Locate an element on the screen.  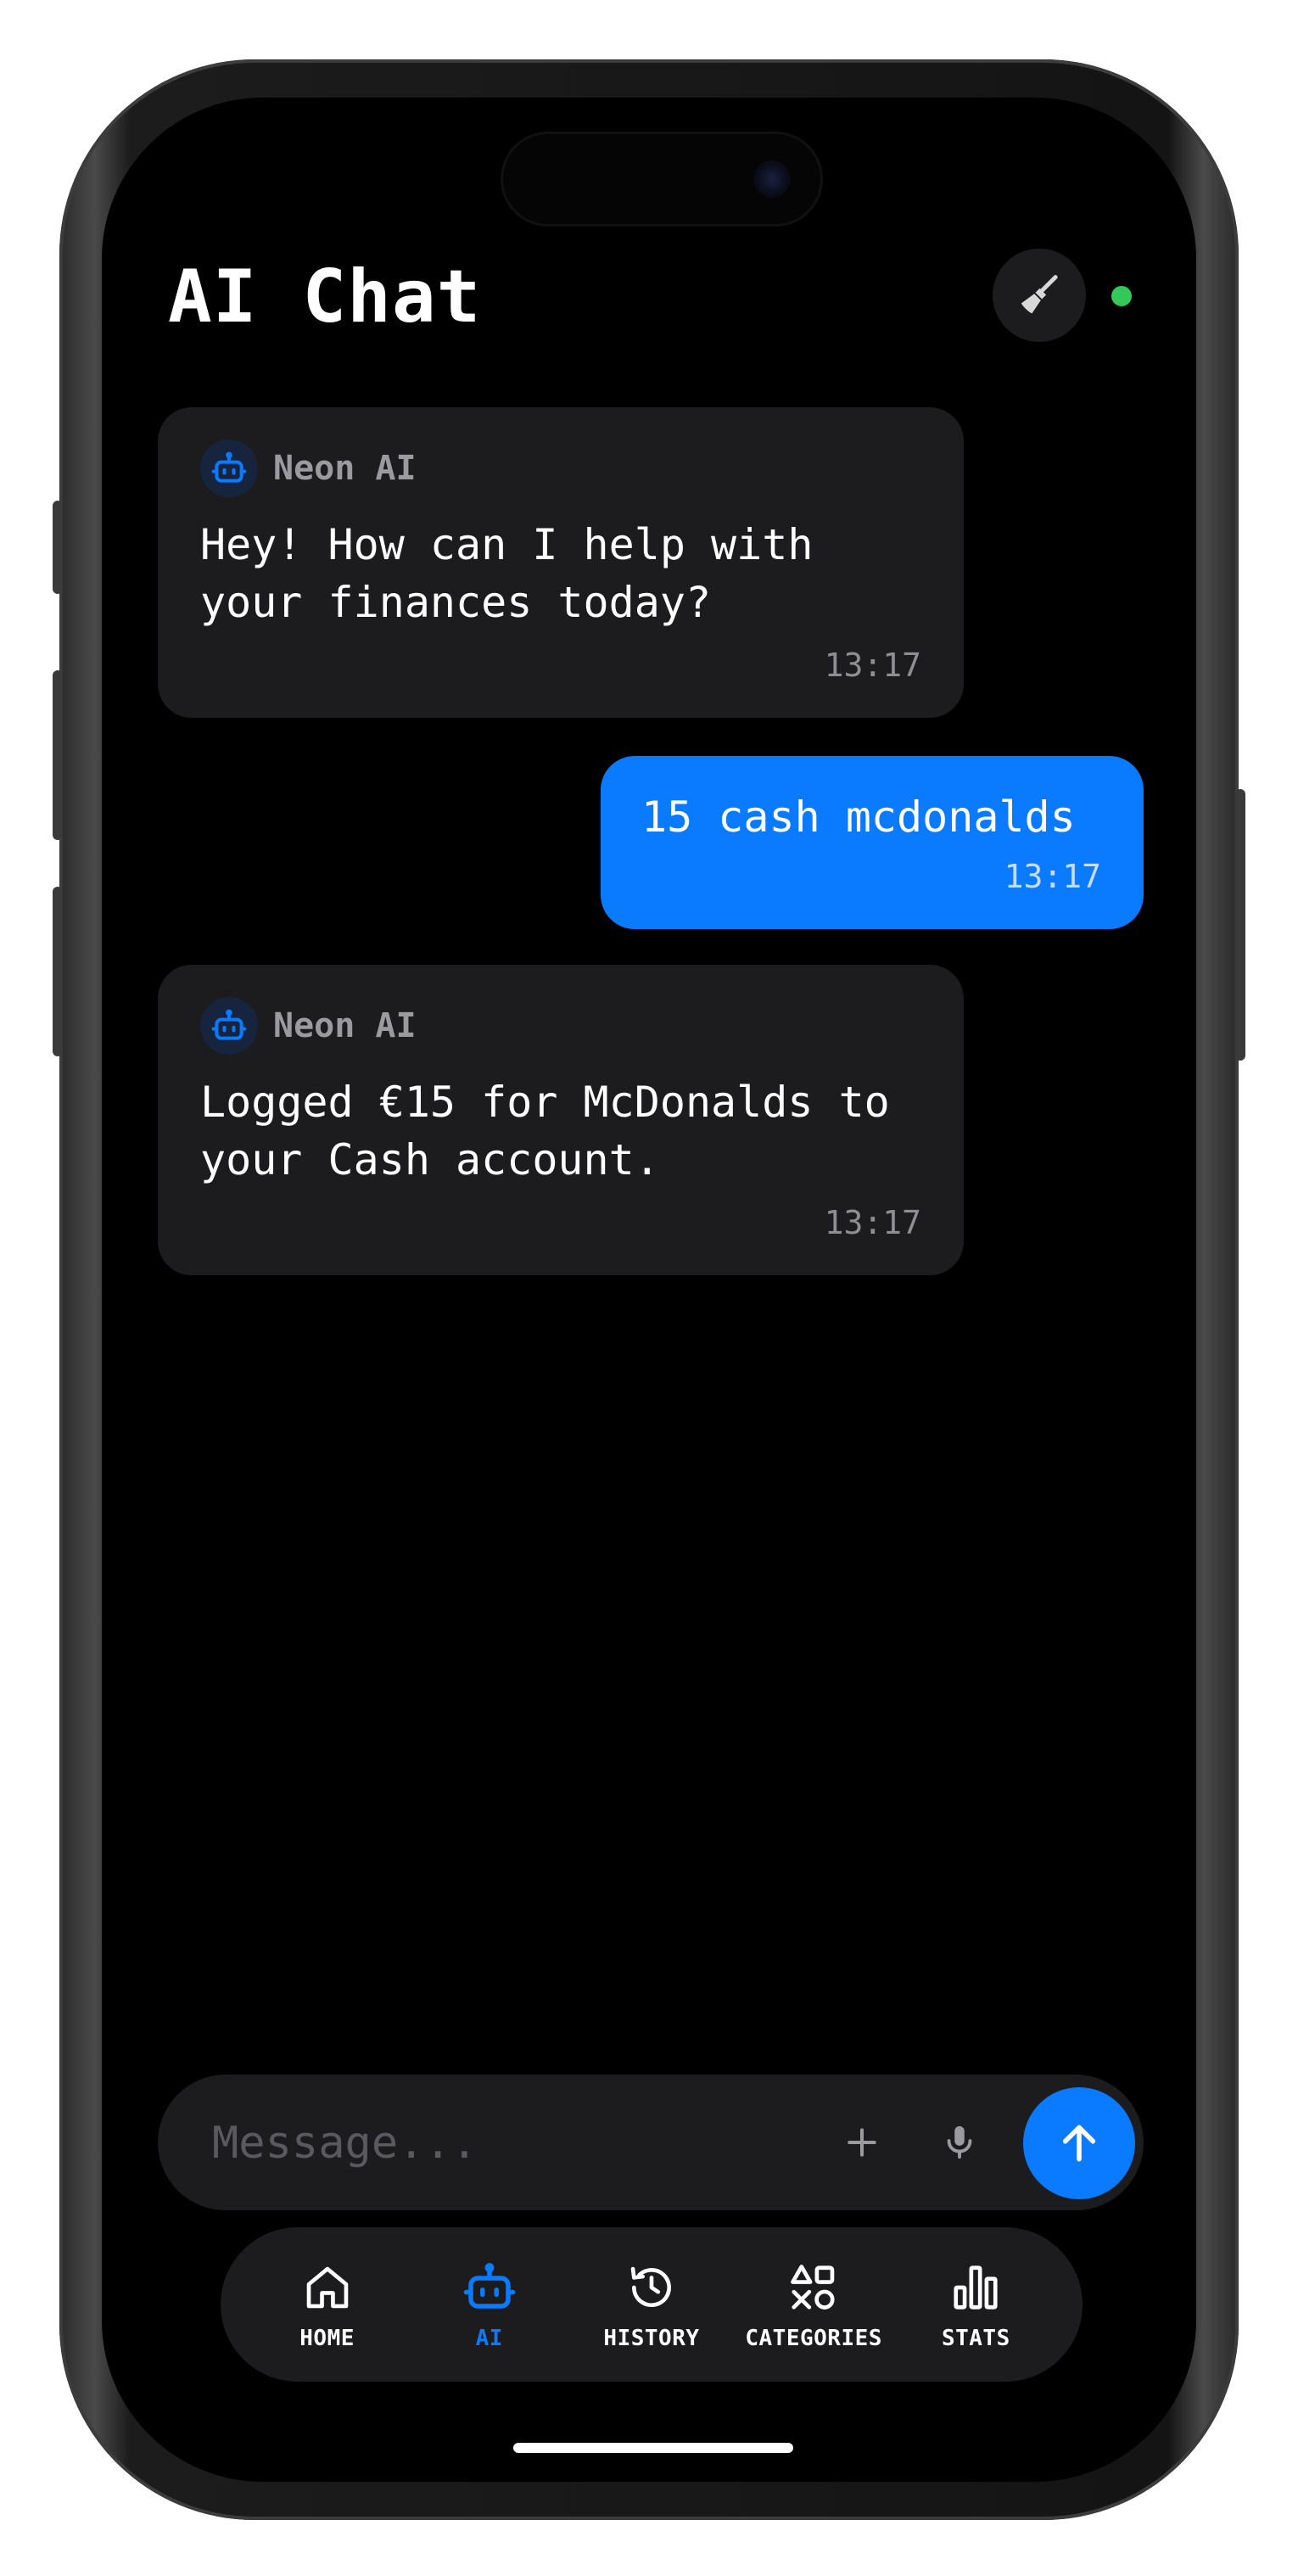
clear-chat-button is located at coordinates (1039, 296).